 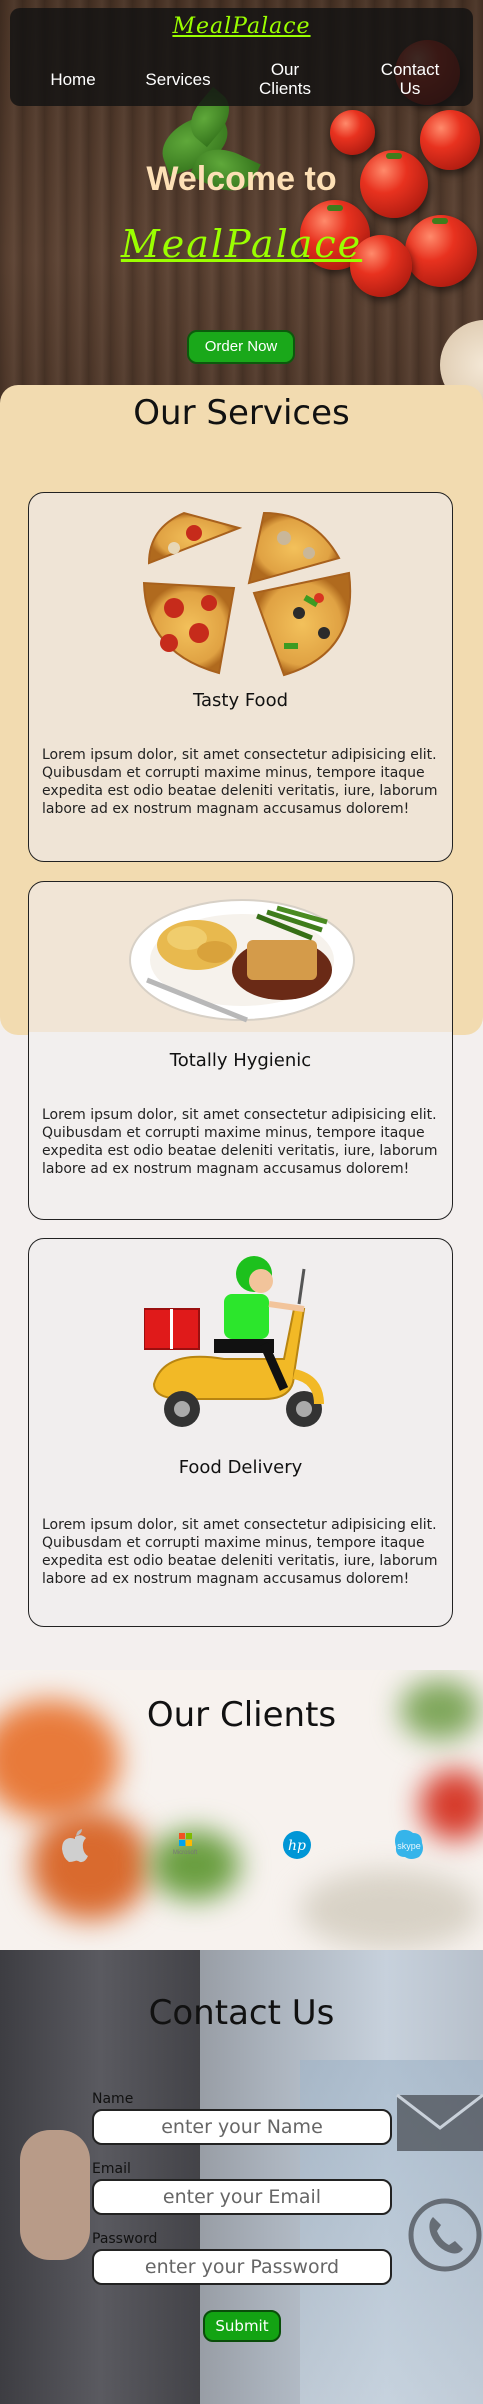 I want to click on name-input, so click(x=242, y=2127).